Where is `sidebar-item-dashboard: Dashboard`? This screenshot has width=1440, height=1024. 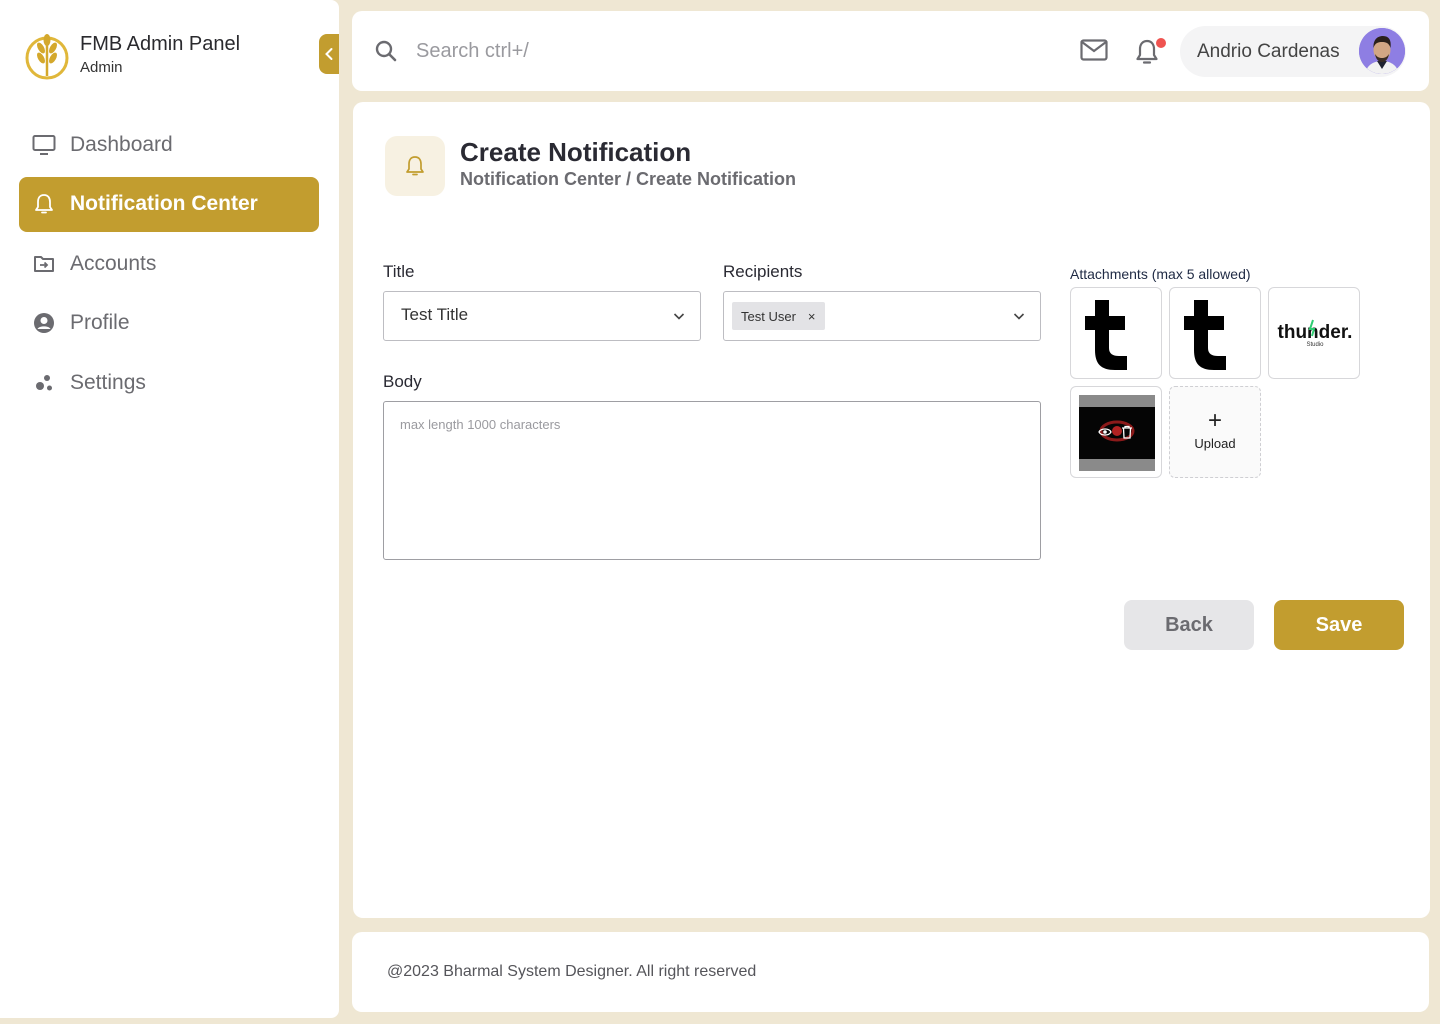
sidebar-item-dashboard: Dashboard is located at coordinates (169, 144).